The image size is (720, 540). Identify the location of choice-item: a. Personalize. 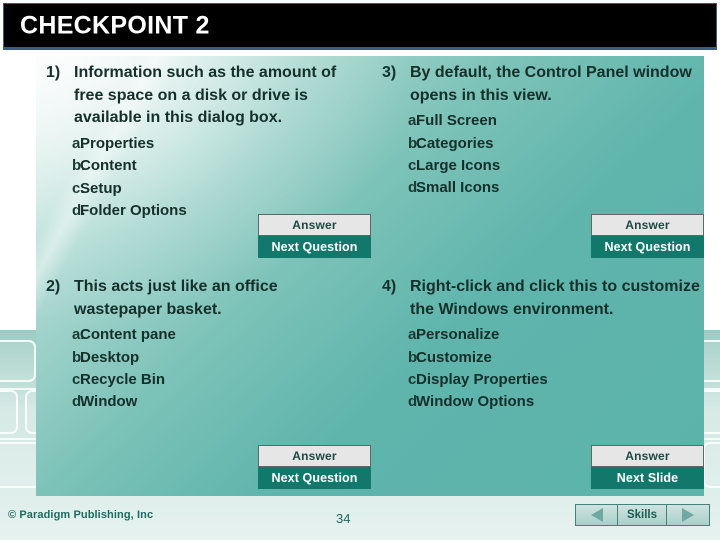
(541, 335).